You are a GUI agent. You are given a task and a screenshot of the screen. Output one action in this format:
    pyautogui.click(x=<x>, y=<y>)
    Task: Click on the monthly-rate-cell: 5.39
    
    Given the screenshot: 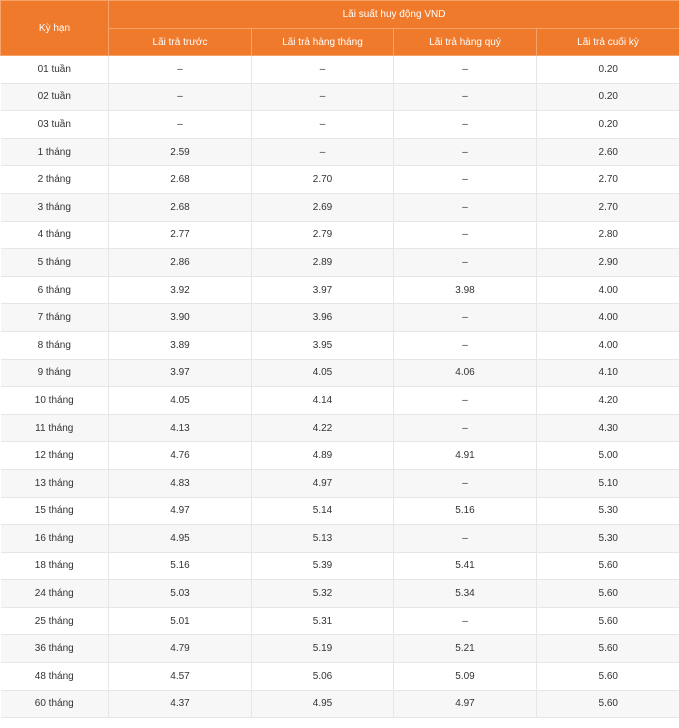 What is the action you would take?
    pyautogui.click(x=322, y=566)
    